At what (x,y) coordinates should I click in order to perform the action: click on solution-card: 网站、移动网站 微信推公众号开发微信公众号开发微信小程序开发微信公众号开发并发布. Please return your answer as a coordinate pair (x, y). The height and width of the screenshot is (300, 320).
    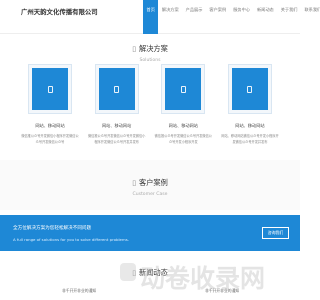
    Looking at the image, I should click on (117, 104).